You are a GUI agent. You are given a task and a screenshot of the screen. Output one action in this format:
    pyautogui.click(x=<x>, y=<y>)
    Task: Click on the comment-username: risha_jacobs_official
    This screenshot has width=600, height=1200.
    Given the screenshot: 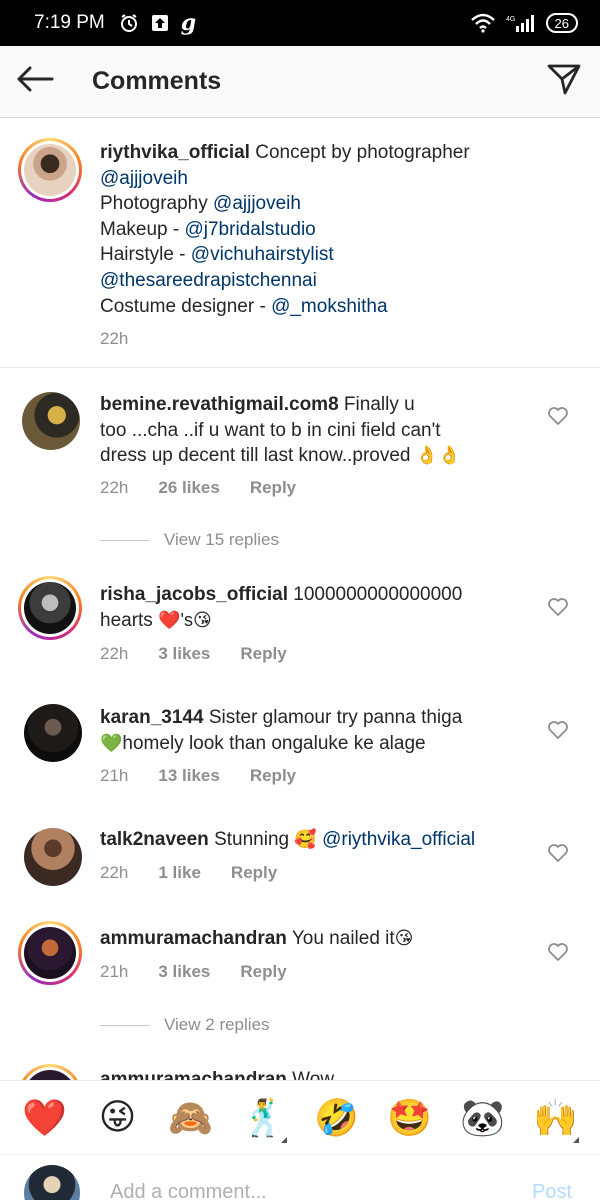 What is the action you would take?
    pyautogui.click(x=194, y=594)
    